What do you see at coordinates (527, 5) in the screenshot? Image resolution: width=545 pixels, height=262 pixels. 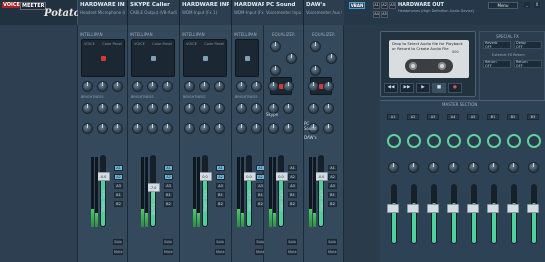 I see `minimize-button: _` at bounding box center [527, 5].